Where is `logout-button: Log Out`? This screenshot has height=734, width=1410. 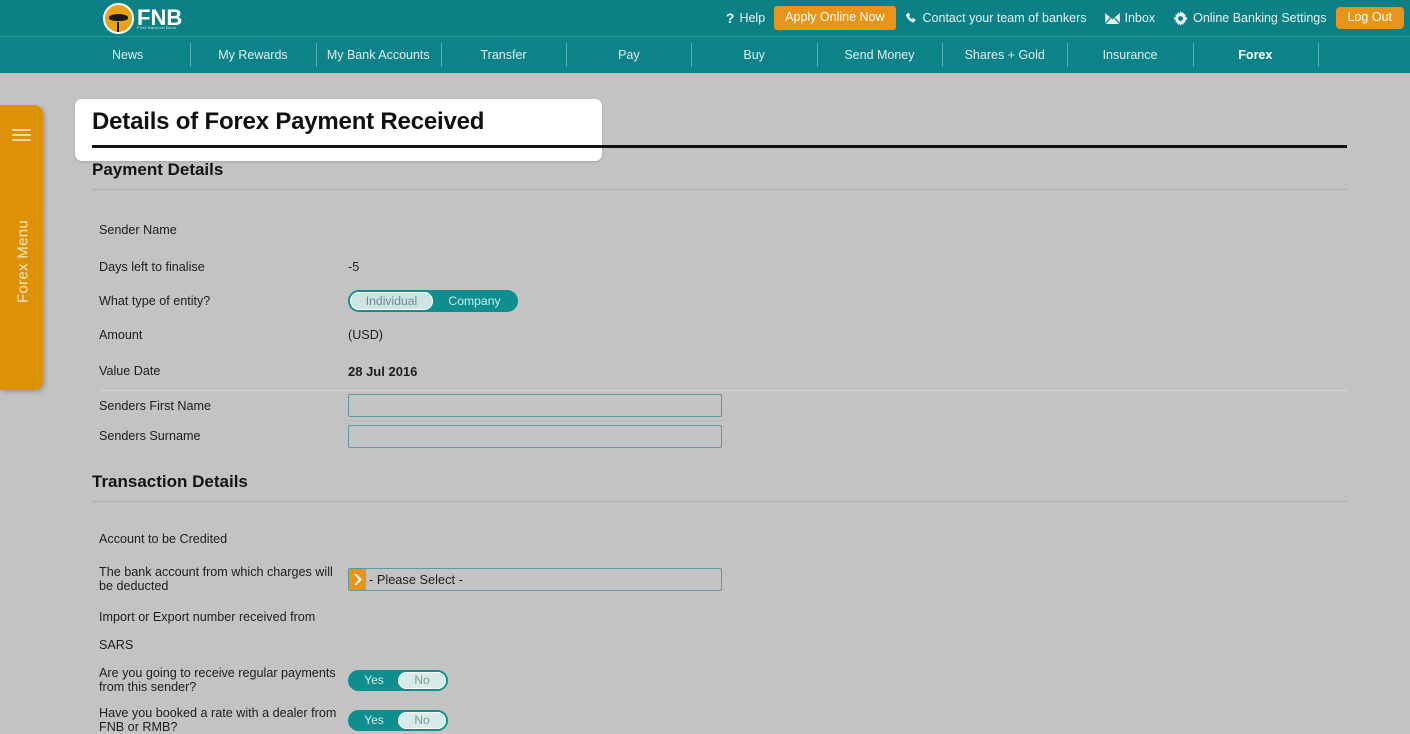
logout-button: Log Out is located at coordinates (1369, 18).